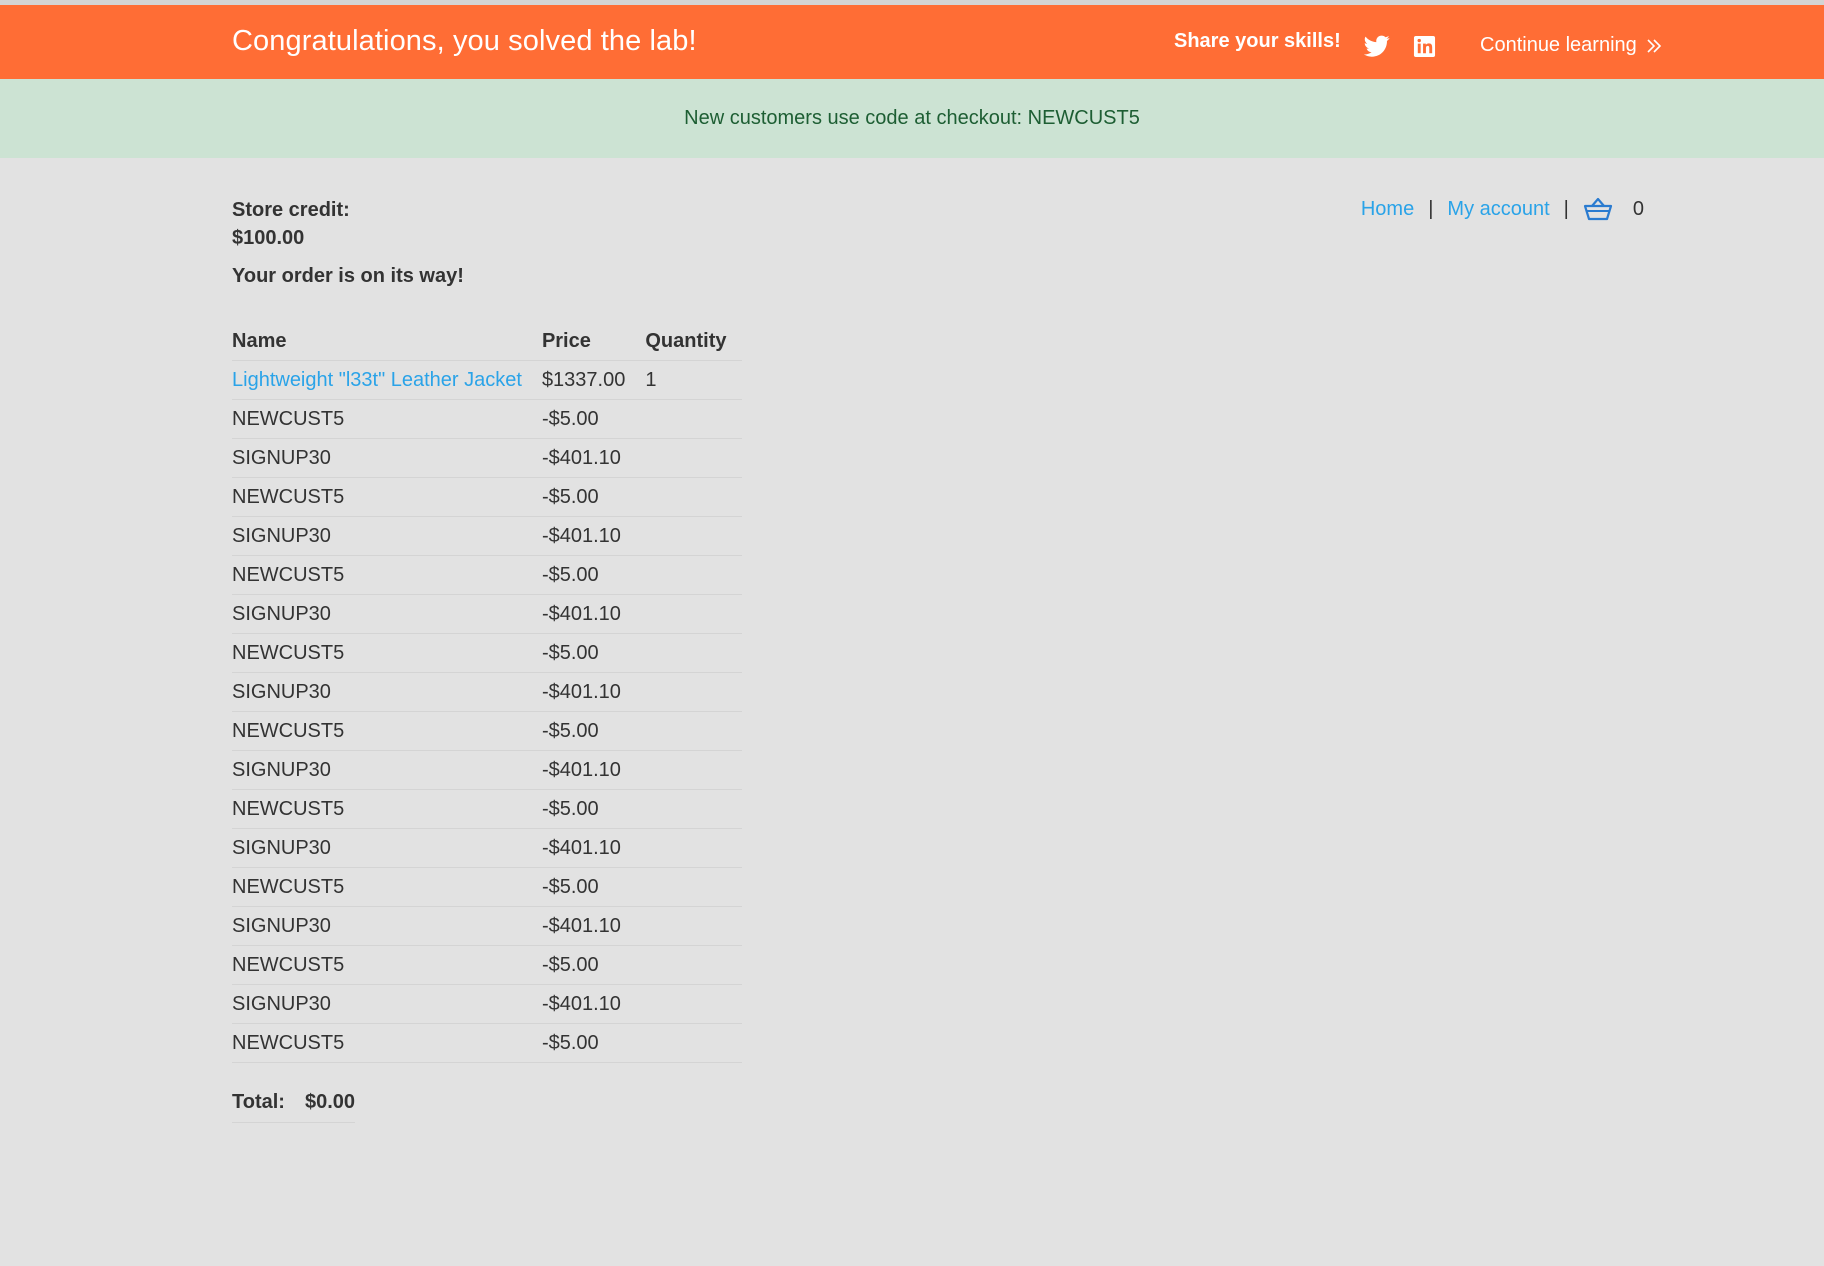 Image resolution: width=1824 pixels, height=1266 pixels. I want to click on column-header-name: Name, so click(387, 341).